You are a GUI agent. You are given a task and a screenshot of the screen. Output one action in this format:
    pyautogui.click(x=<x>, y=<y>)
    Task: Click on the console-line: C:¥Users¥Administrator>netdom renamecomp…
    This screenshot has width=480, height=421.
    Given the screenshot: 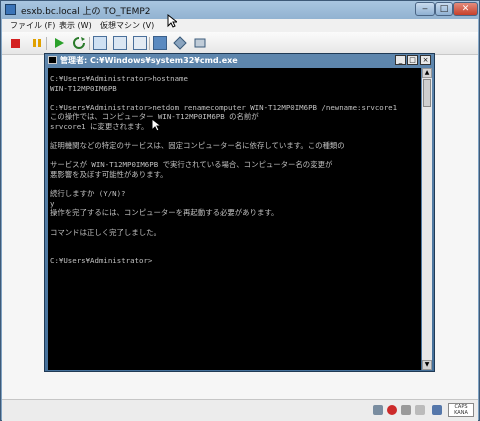 What is the action you would take?
    pyautogui.click(x=224, y=107)
    